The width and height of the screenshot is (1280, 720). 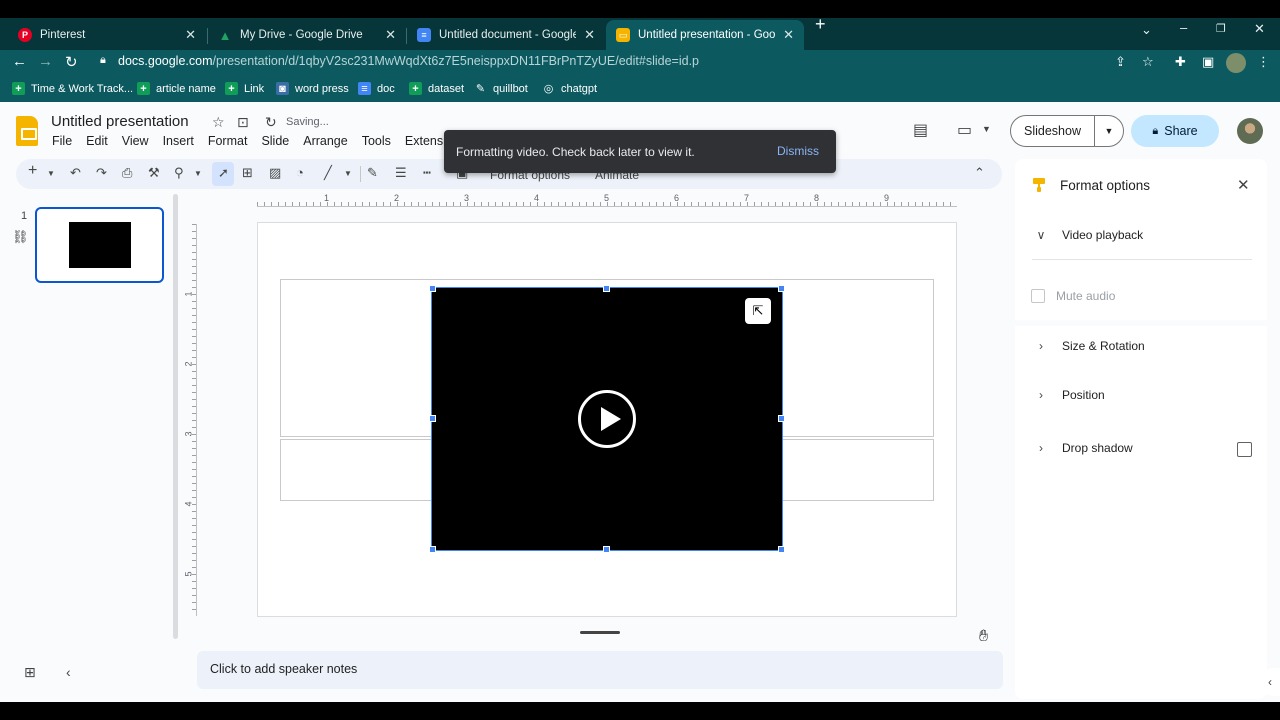 I want to click on menu-insert: Insert, so click(x=178, y=141).